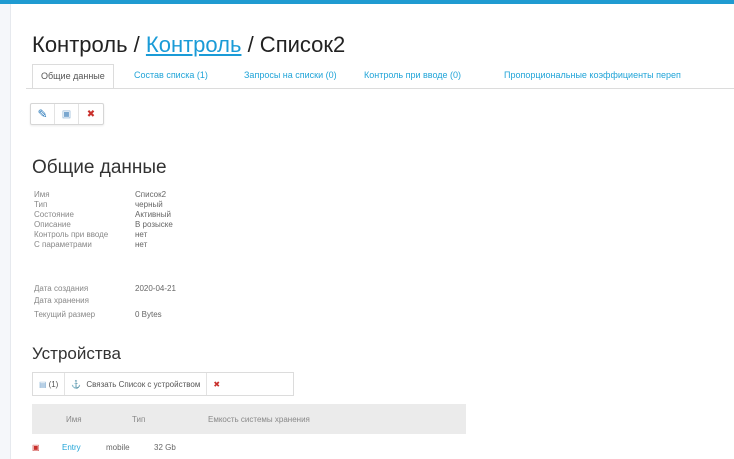 This screenshot has height=459, width=734. I want to click on save-icon: ▣, so click(67, 114).